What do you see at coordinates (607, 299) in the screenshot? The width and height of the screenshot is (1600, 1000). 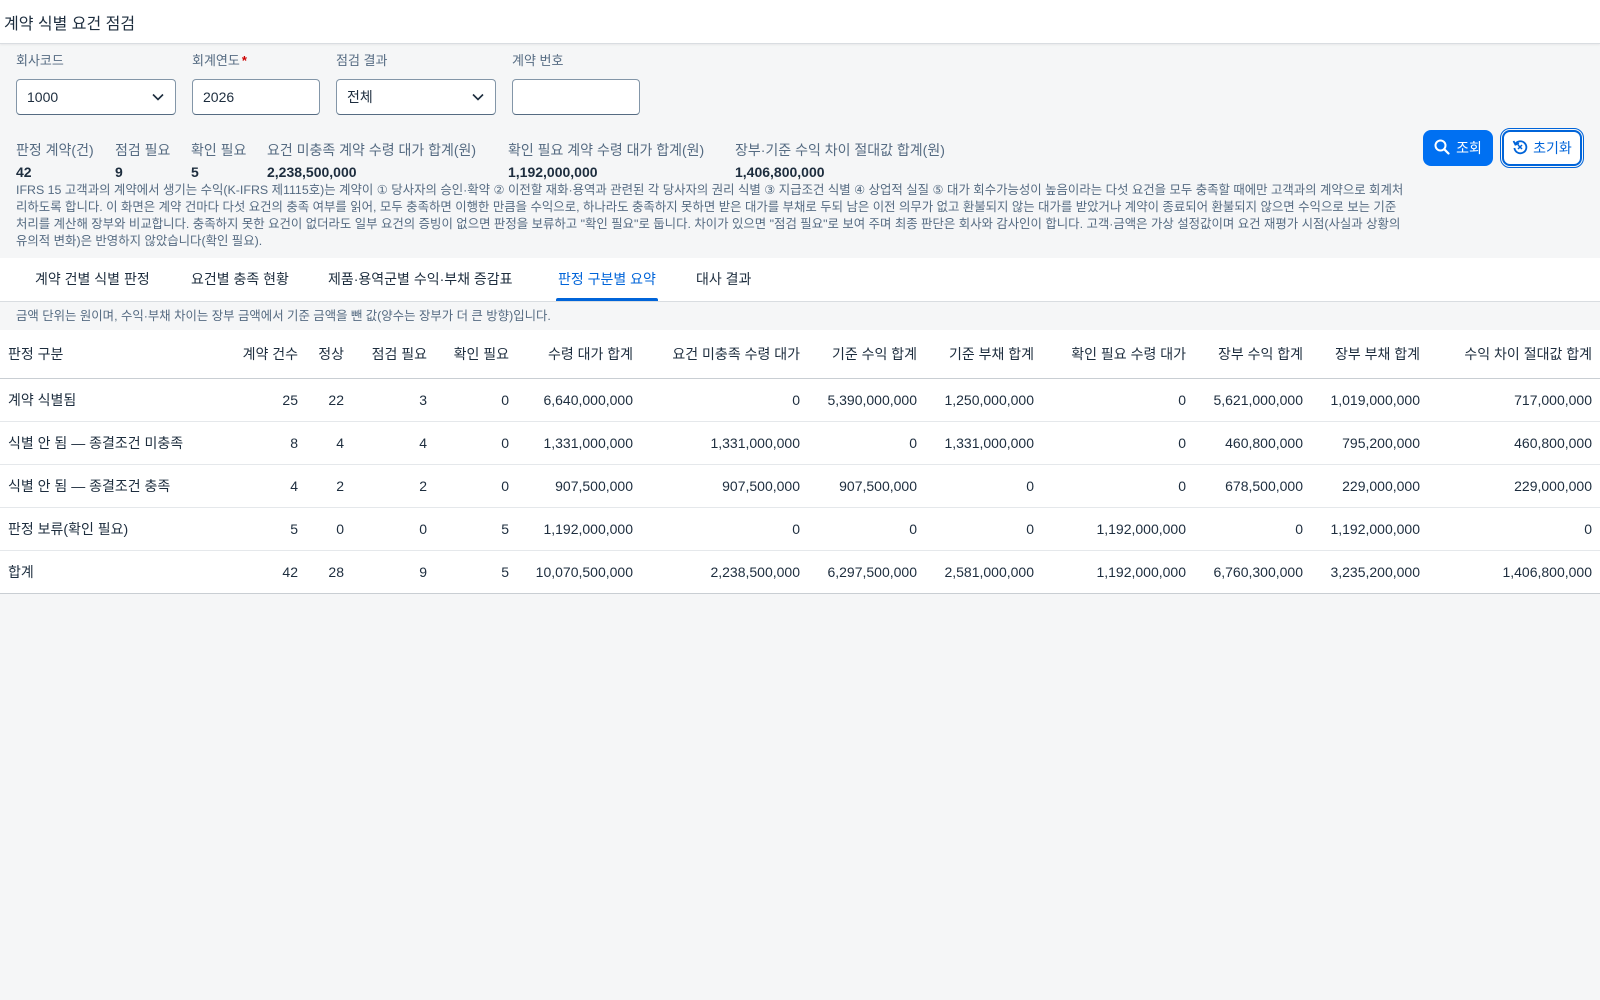 I see `active-tab-indicator` at bounding box center [607, 299].